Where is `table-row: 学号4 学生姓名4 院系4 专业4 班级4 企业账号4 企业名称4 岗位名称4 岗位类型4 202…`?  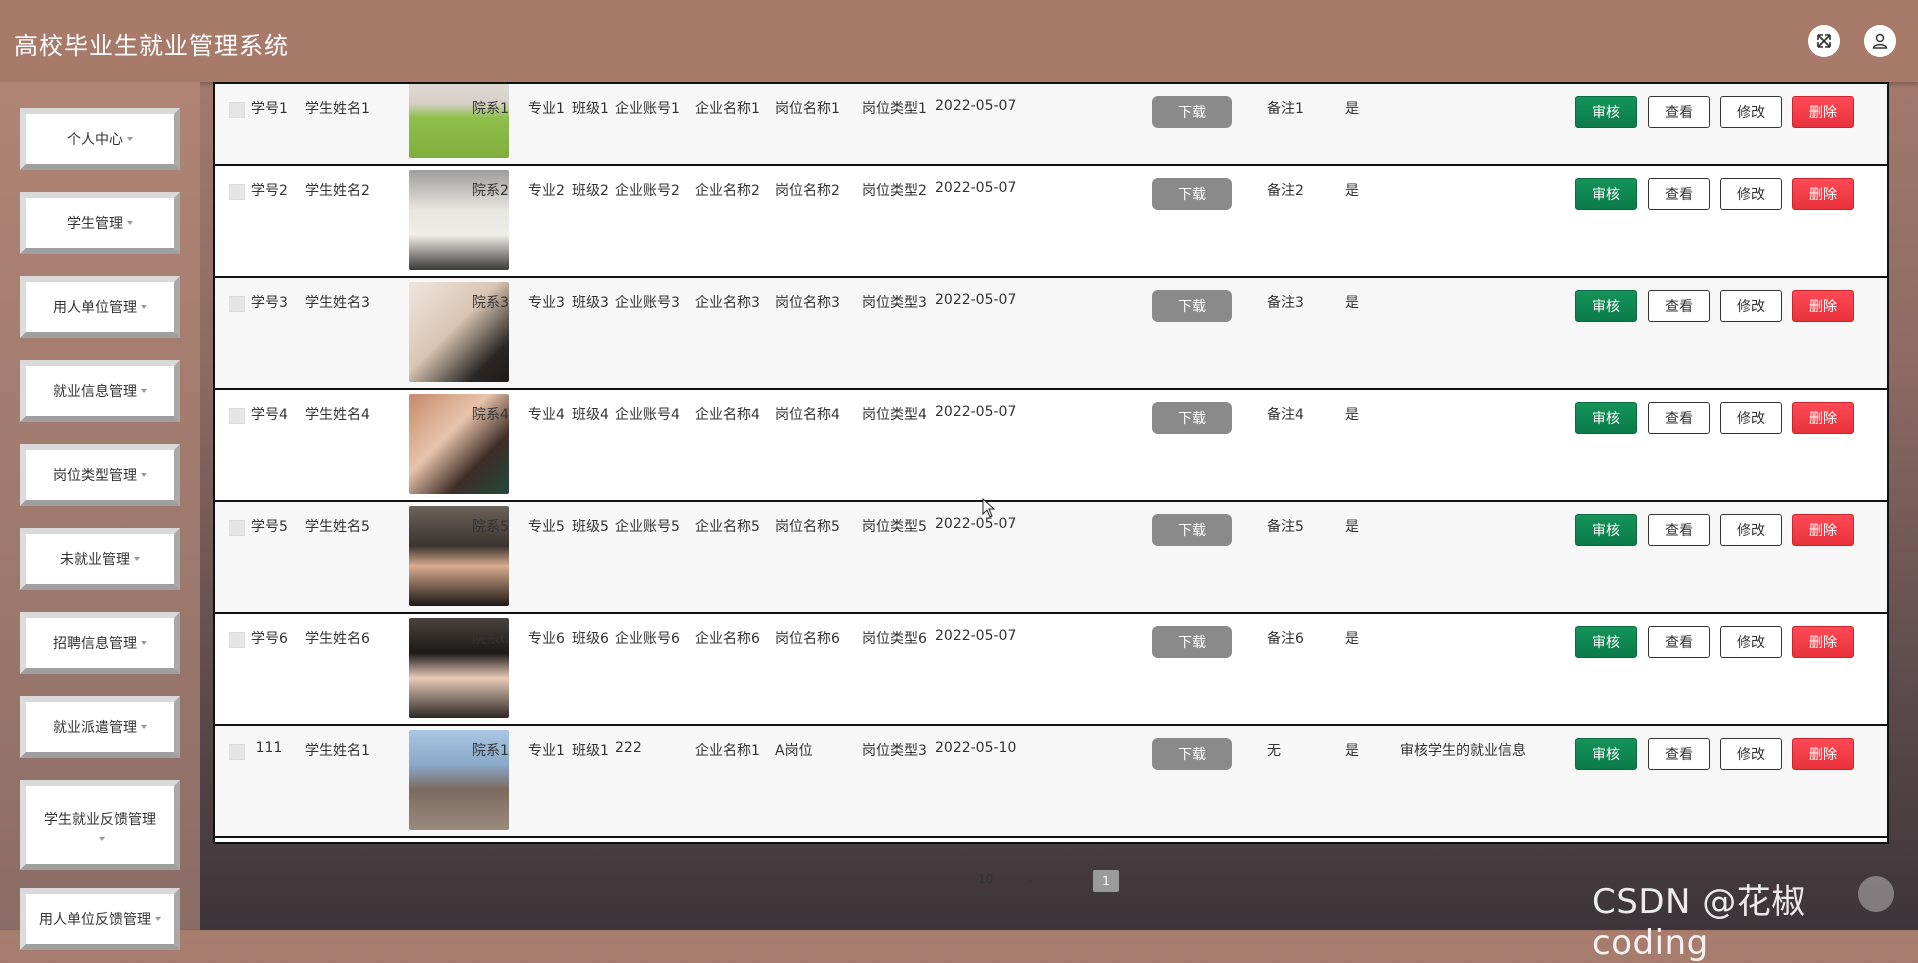
table-row: 学号4 学生姓名4 院系4 专业4 班级4 企业账号4 企业名称4 岗位名称4 岗位类型4 202… is located at coordinates (1051, 446).